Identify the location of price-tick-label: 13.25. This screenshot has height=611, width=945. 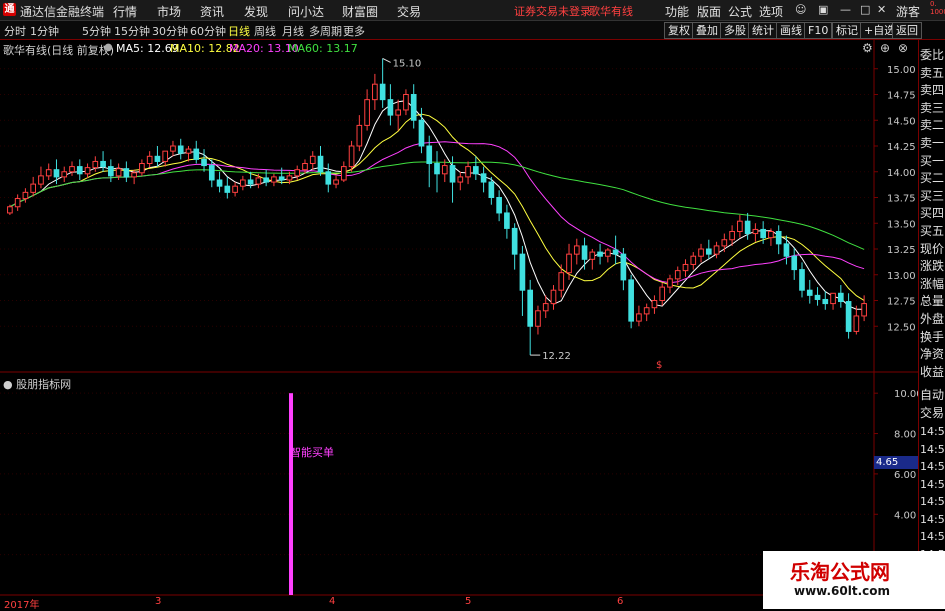
(901, 250).